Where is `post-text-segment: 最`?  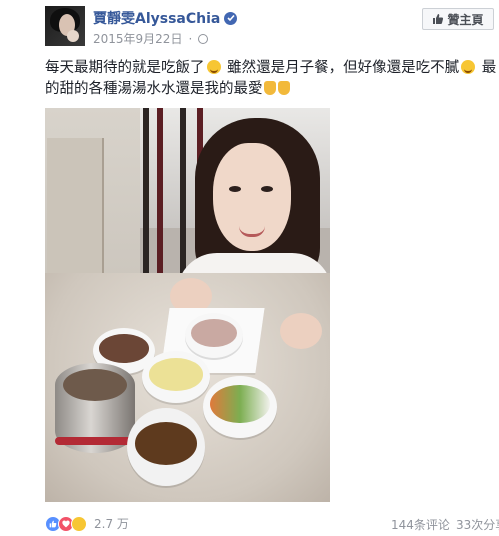 post-text-segment: 最 is located at coordinates (489, 68).